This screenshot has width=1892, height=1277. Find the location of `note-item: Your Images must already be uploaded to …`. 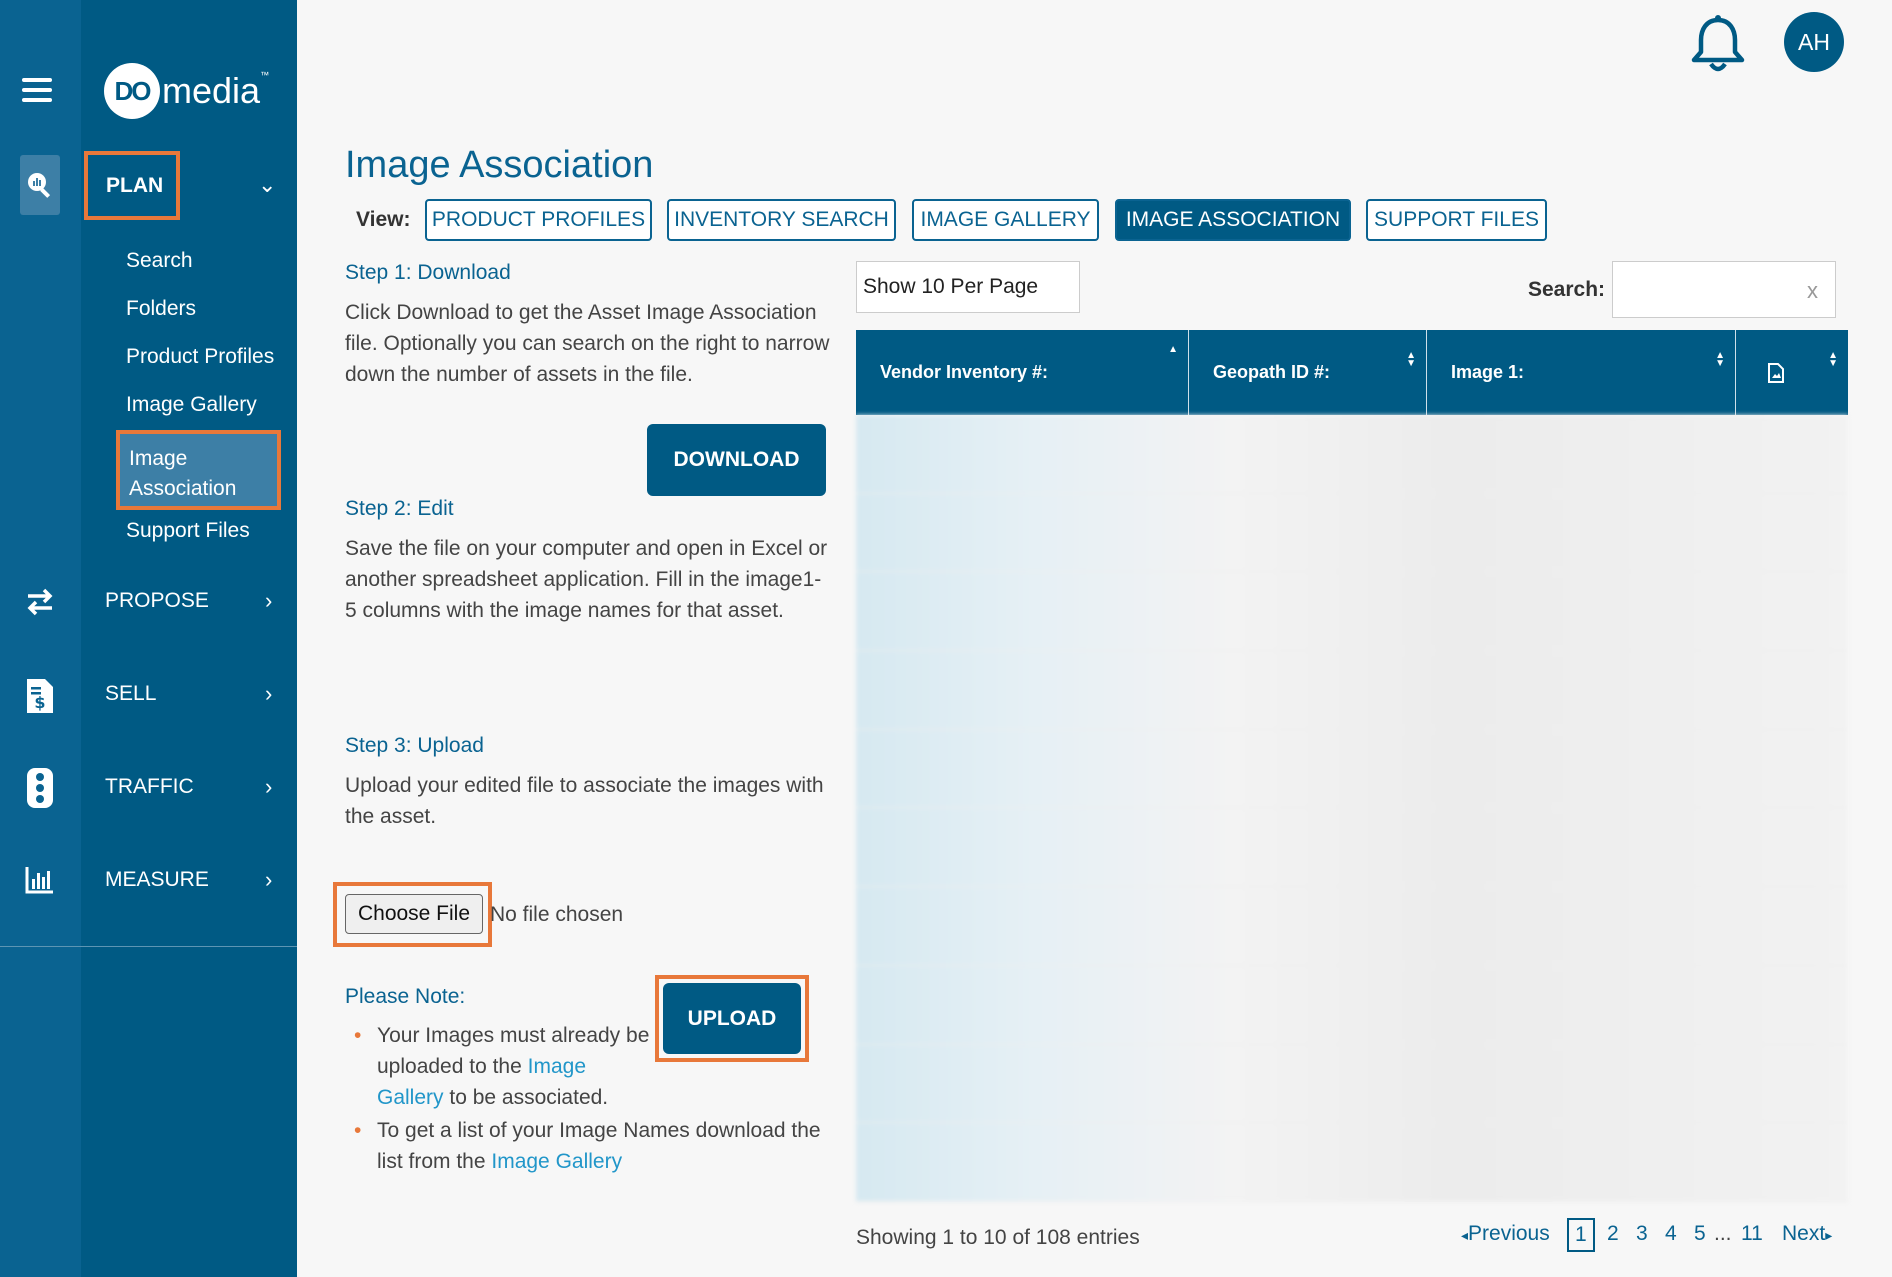

note-item: Your Images must already be uploaded to … is located at coordinates (502, 1066).